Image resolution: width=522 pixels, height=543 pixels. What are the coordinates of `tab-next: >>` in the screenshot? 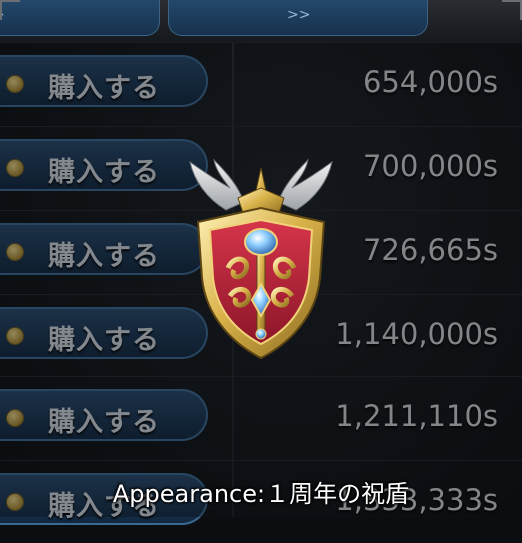 It's located at (298, 18).